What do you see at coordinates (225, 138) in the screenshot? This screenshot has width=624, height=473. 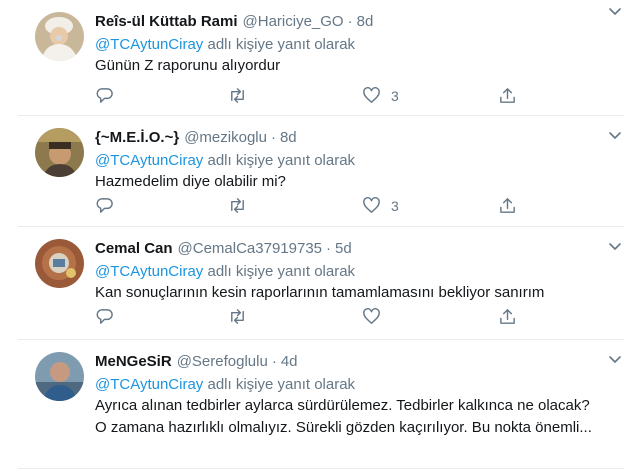 I see `user-handle: @mezikoglu` at bounding box center [225, 138].